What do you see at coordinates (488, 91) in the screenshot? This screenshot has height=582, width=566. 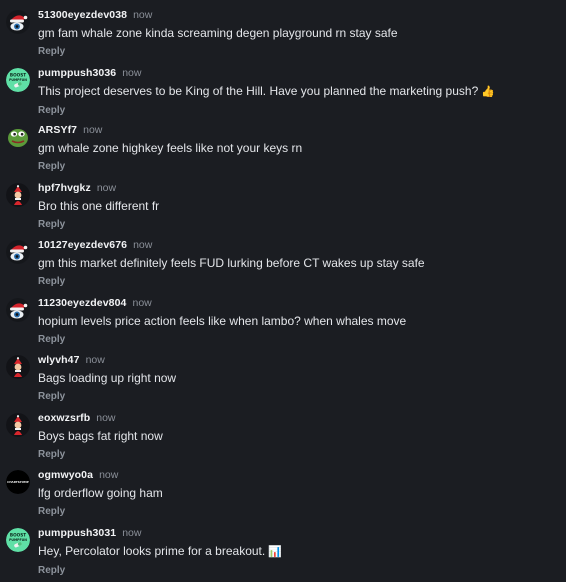 I see `comment-emoji: 👍` at bounding box center [488, 91].